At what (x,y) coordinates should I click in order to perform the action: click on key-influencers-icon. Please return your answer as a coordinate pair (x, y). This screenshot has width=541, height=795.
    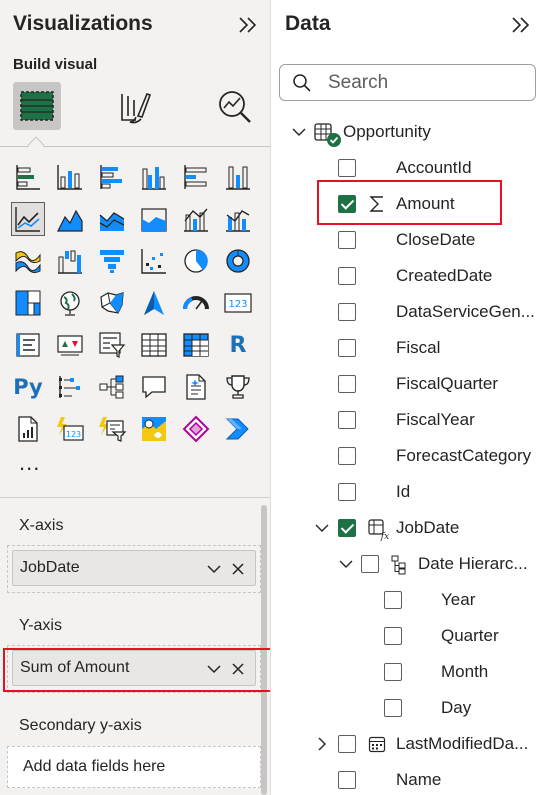
    Looking at the image, I should click on (70, 387).